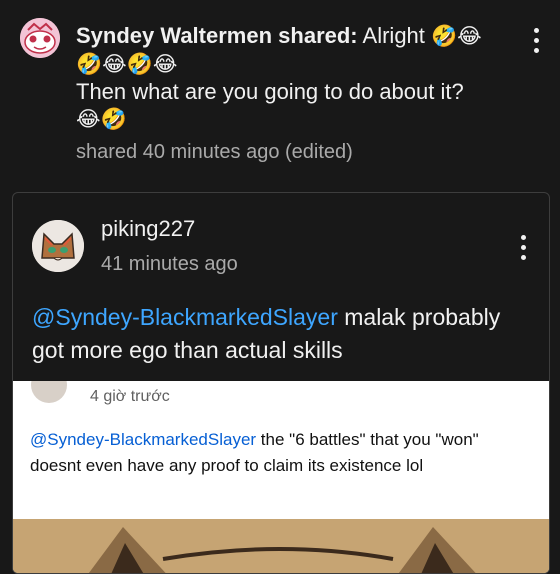 Image resolution: width=560 pixels, height=574 pixels. What do you see at coordinates (143, 439) in the screenshot?
I see `screenshot-mention: @Syndey-BlackmarkedSlayer` at bounding box center [143, 439].